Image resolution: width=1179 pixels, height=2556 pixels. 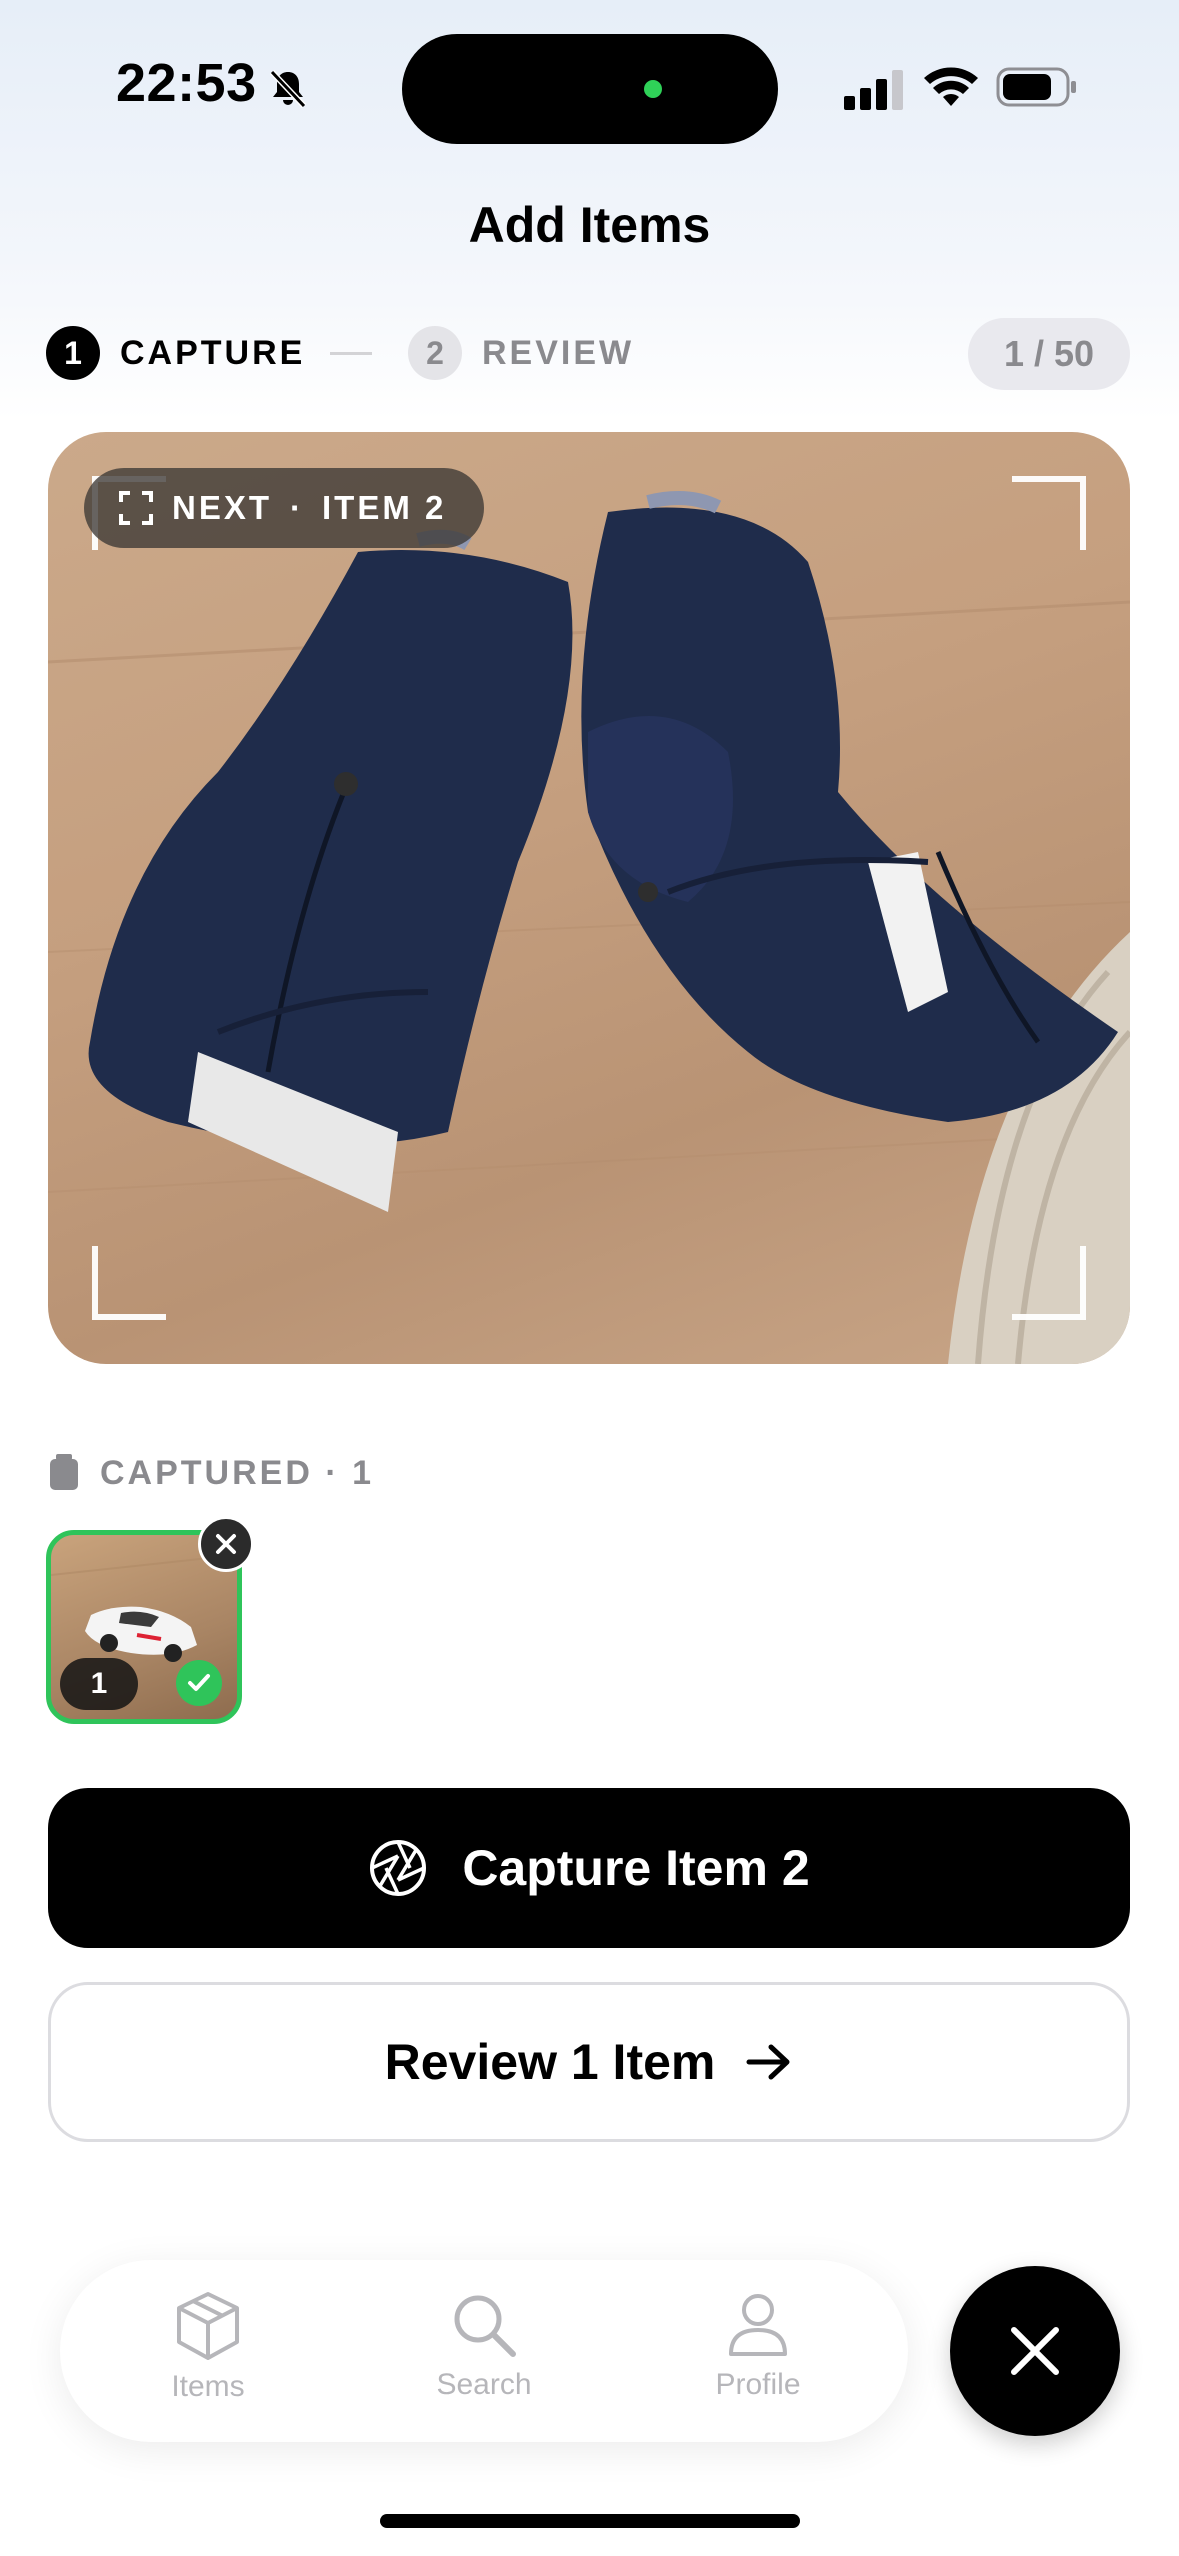 I want to click on captured-icon, so click(x=64, y=1472).